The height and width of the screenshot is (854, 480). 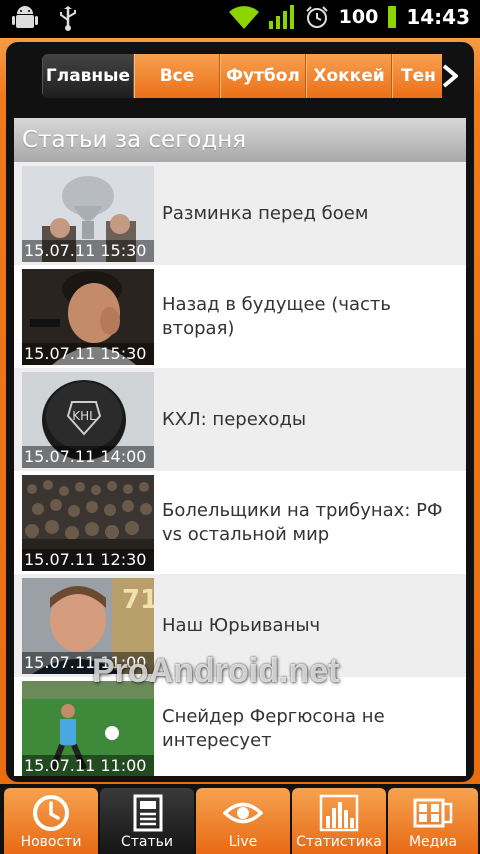 What do you see at coordinates (88, 765) in the screenshot?
I see `article-timestamp: 15.07.11 11:00` at bounding box center [88, 765].